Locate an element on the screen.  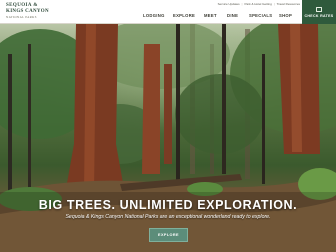
check-rates-label: CHECK RATES is located at coordinates (319, 15).